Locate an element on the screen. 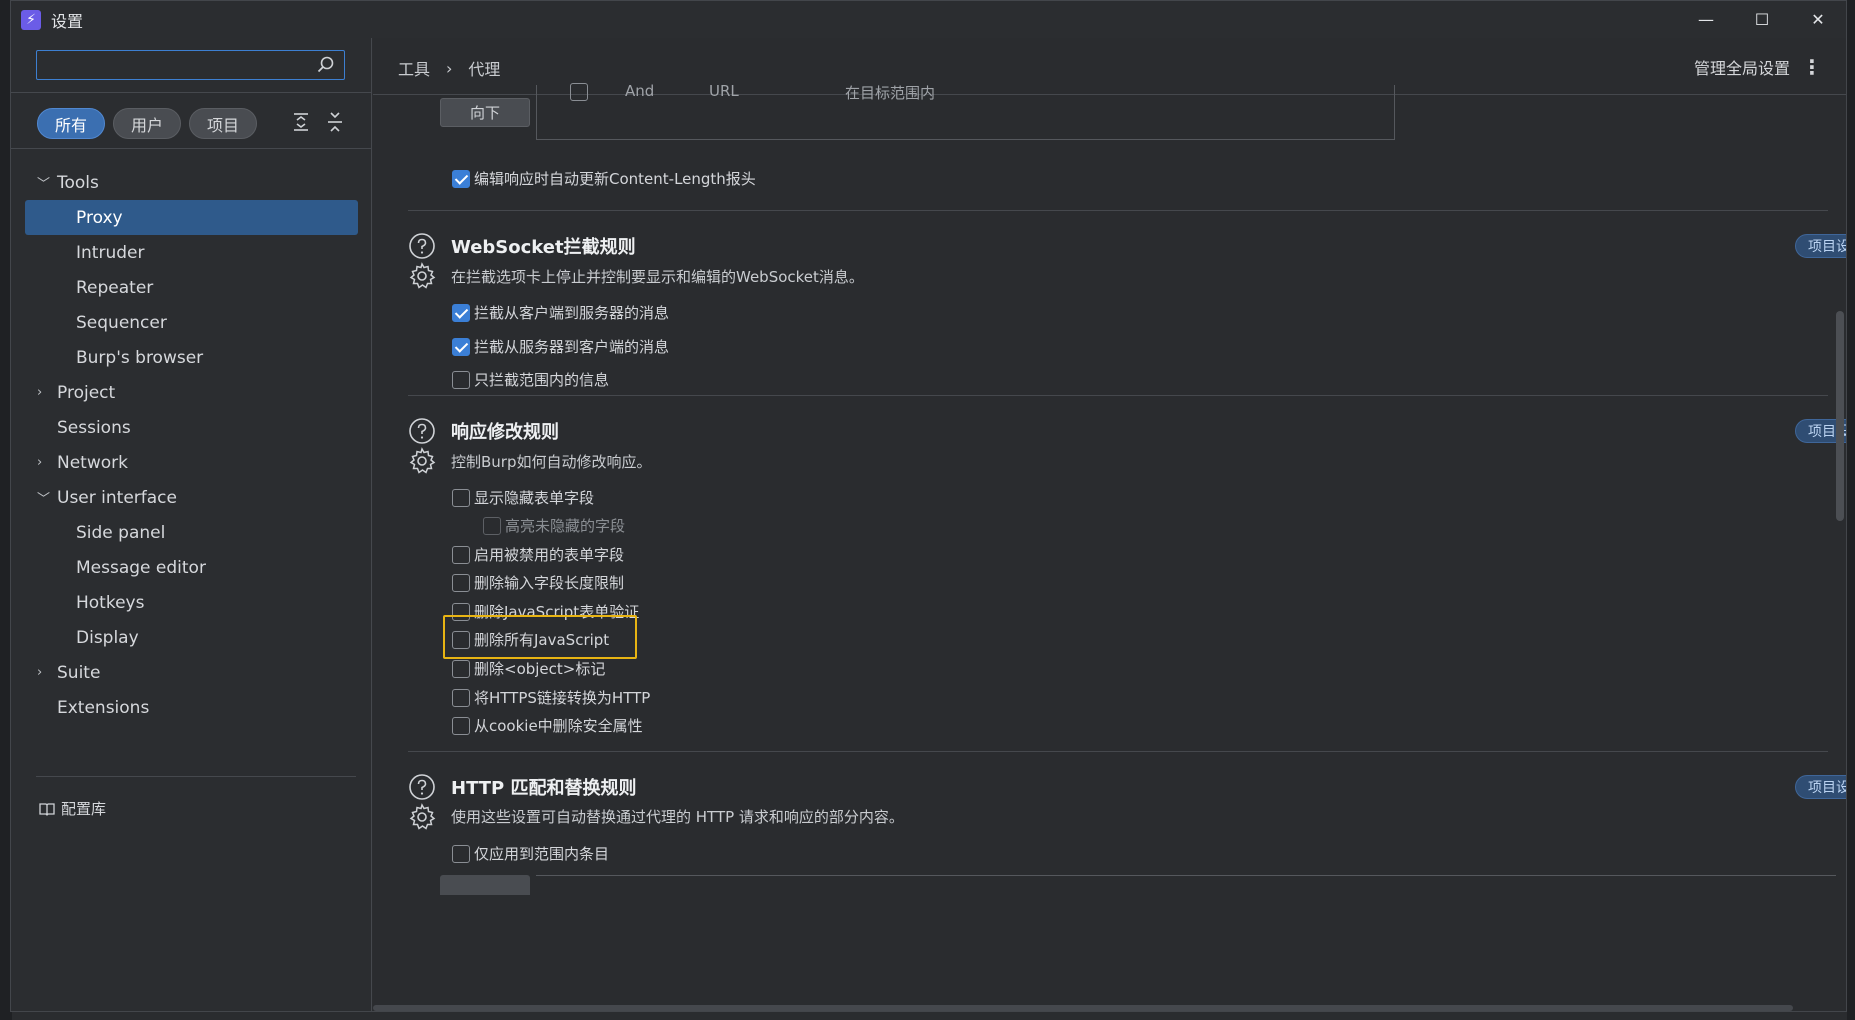 The image size is (1855, 1020). tree-item-label: Tools is located at coordinates (78, 182).